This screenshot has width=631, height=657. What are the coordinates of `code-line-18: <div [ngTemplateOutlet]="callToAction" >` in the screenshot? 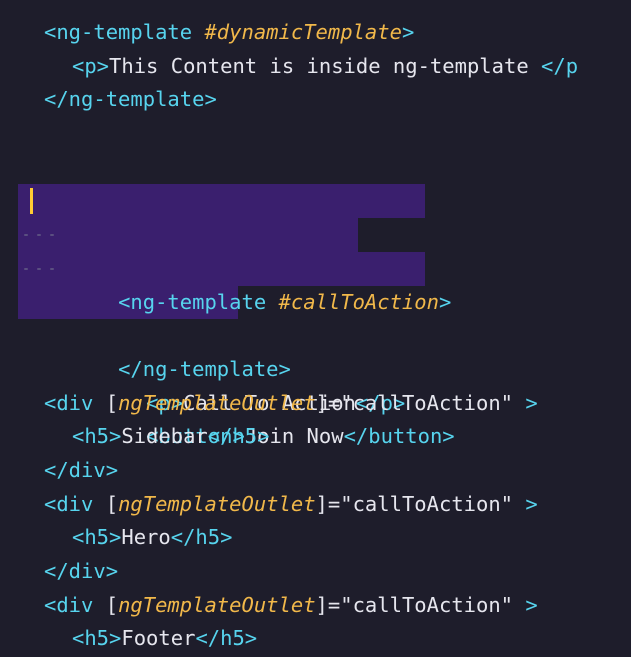 It's located at (315, 606).